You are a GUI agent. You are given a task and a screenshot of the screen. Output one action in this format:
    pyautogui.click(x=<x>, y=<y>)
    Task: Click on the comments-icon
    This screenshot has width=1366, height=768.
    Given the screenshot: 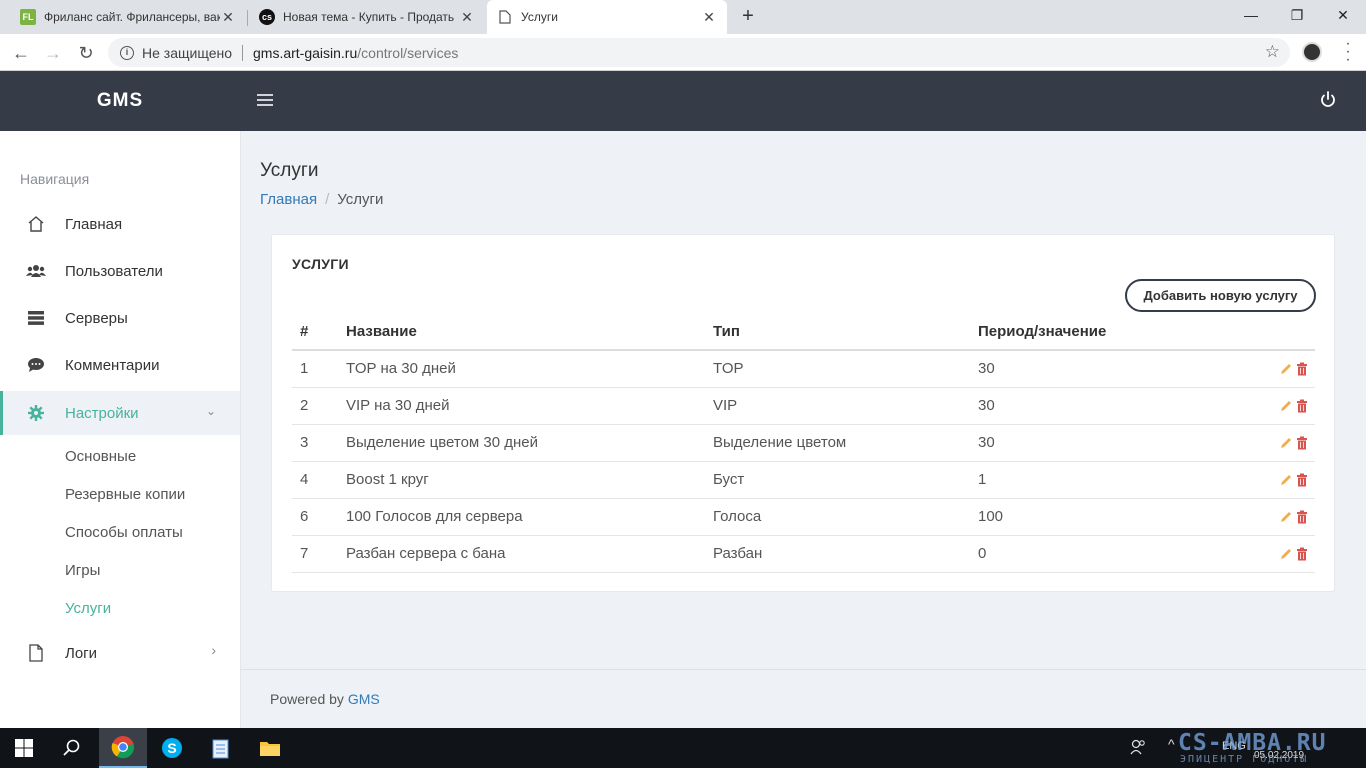 What is the action you would take?
    pyautogui.click(x=36, y=365)
    